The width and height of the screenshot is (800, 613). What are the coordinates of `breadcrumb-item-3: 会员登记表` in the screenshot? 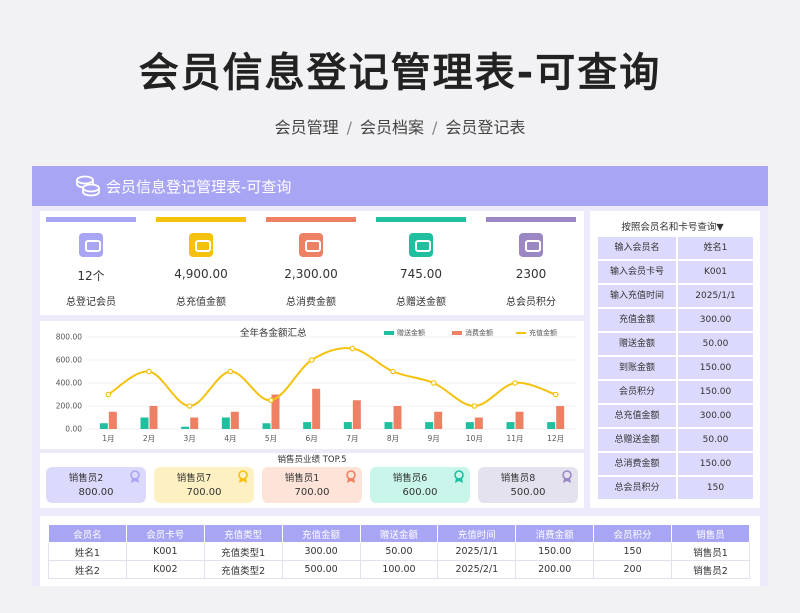 It's located at (485, 127).